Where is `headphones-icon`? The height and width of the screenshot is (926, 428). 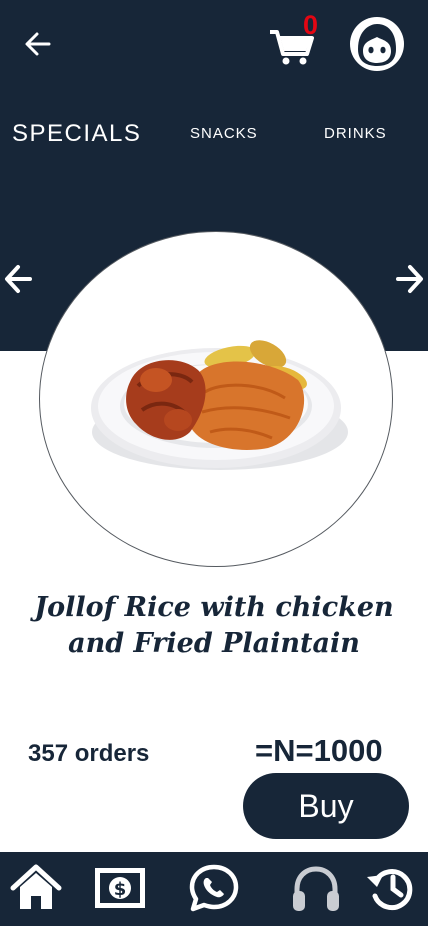
headphones-icon is located at coordinates (316, 888).